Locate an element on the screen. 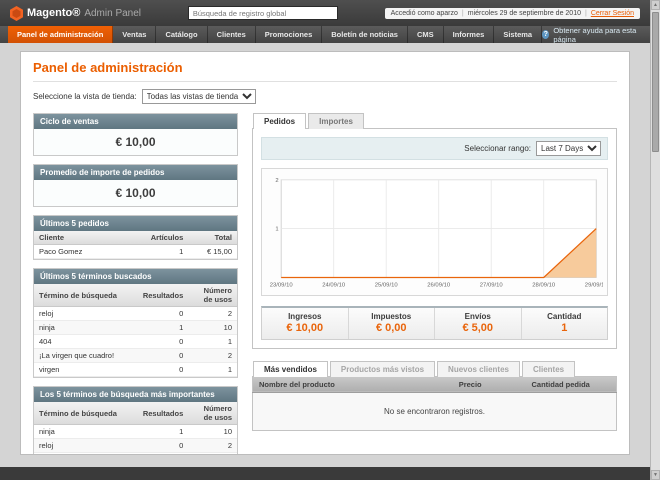 This screenshot has width=660, height=480. stat-label: Impuestos is located at coordinates (391, 316).